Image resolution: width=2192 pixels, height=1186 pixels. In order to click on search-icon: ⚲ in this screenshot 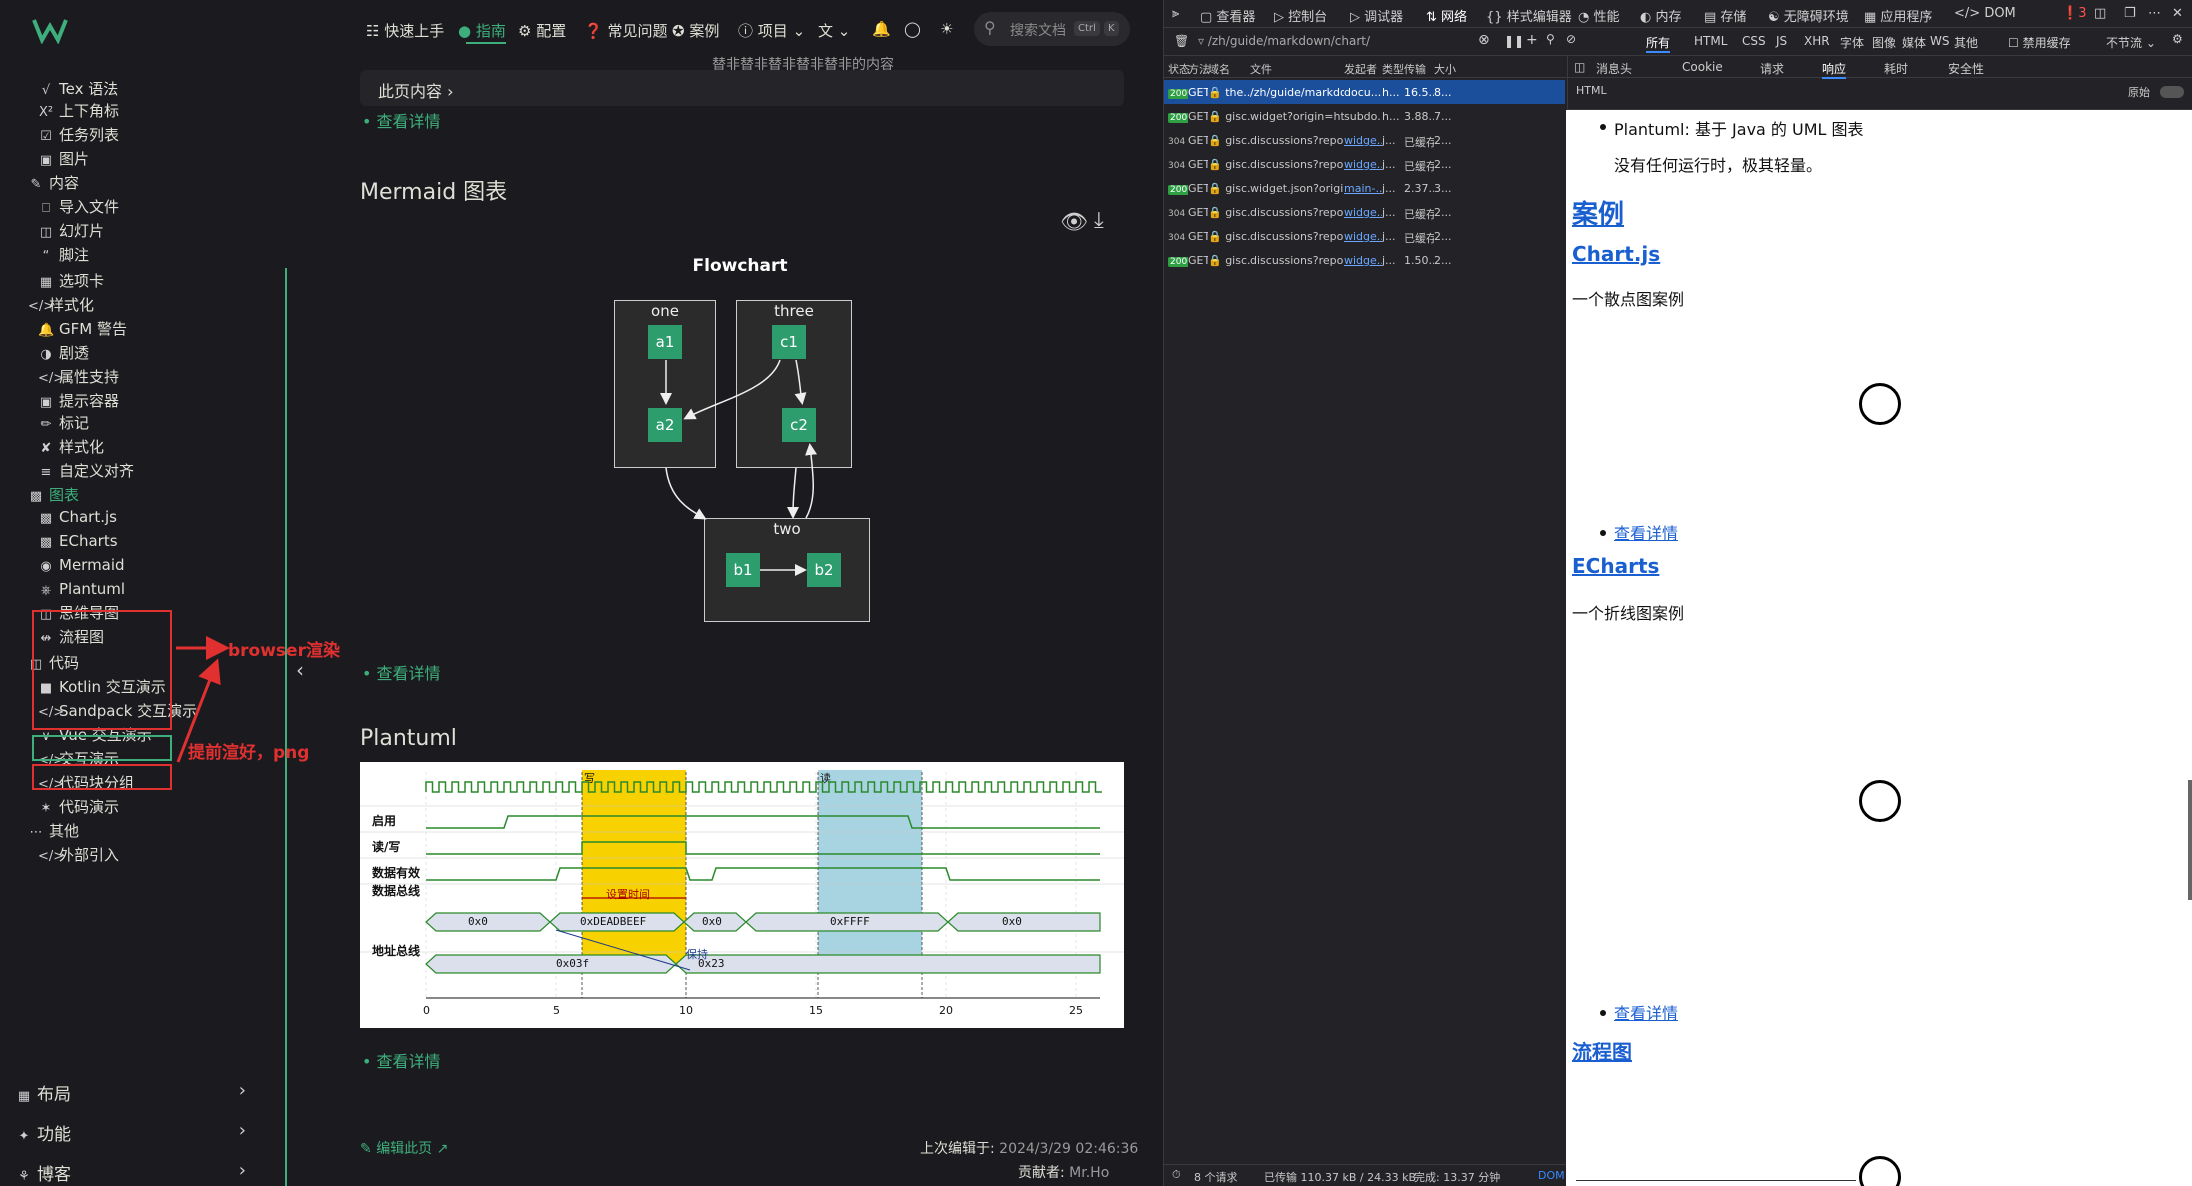, I will do `click(1550, 39)`.